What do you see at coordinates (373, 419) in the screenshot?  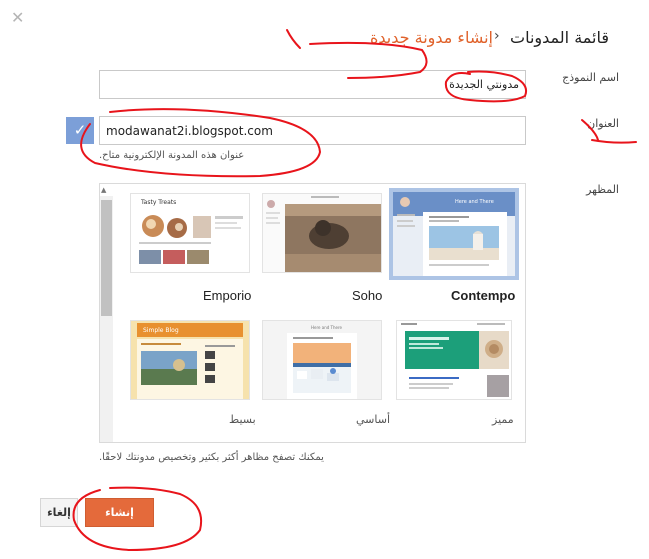 I see `theme-essential-label: أساسي` at bounding box center [373, 419].